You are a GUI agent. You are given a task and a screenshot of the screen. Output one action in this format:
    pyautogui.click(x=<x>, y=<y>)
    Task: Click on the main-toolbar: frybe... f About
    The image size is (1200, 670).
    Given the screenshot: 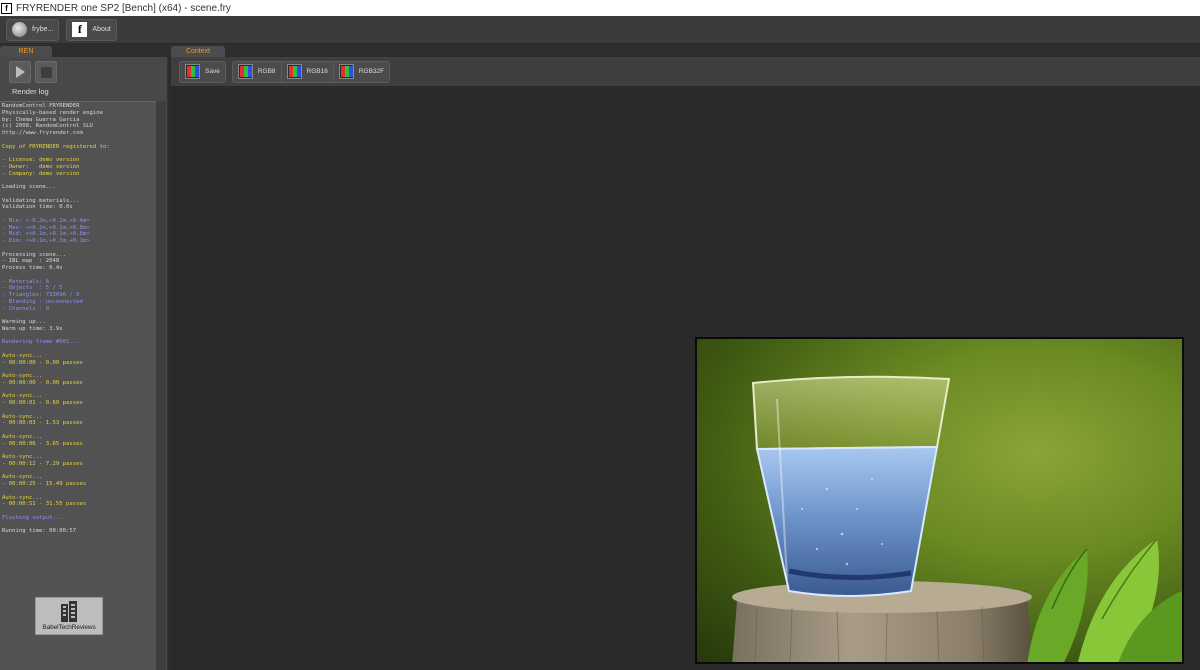 What is the action you would take?
    pyautogui.click(x=600, y=30)
    